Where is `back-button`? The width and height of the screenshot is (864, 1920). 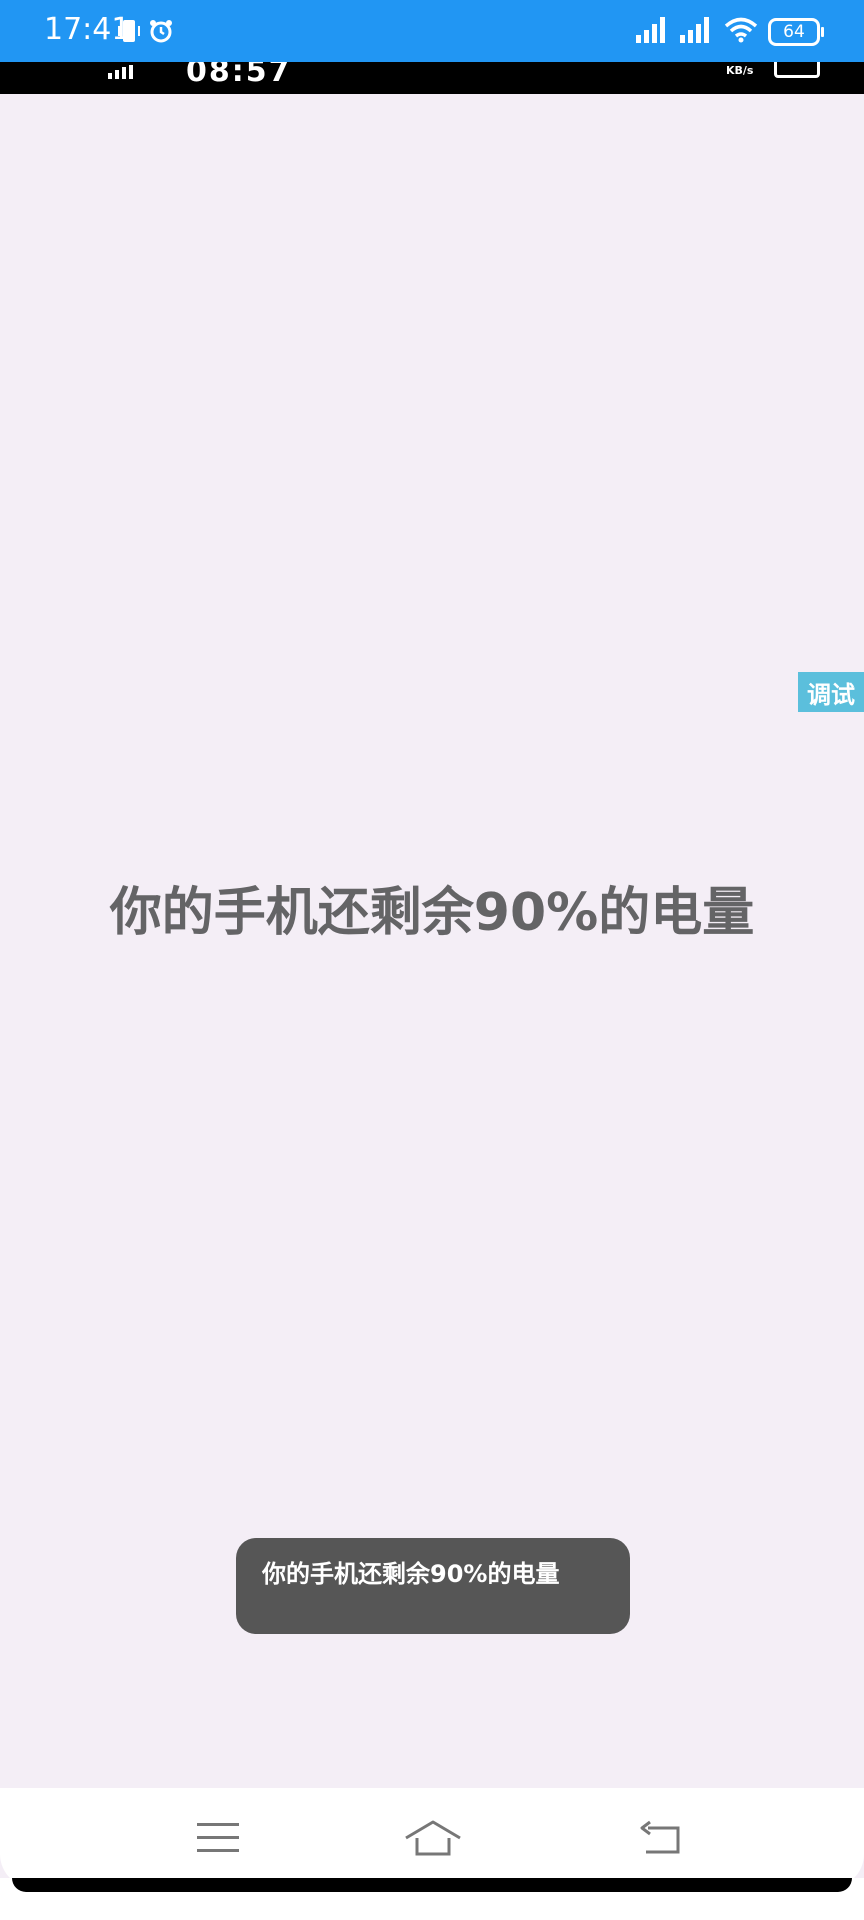 back-button is located at coordinates (660, 1840).